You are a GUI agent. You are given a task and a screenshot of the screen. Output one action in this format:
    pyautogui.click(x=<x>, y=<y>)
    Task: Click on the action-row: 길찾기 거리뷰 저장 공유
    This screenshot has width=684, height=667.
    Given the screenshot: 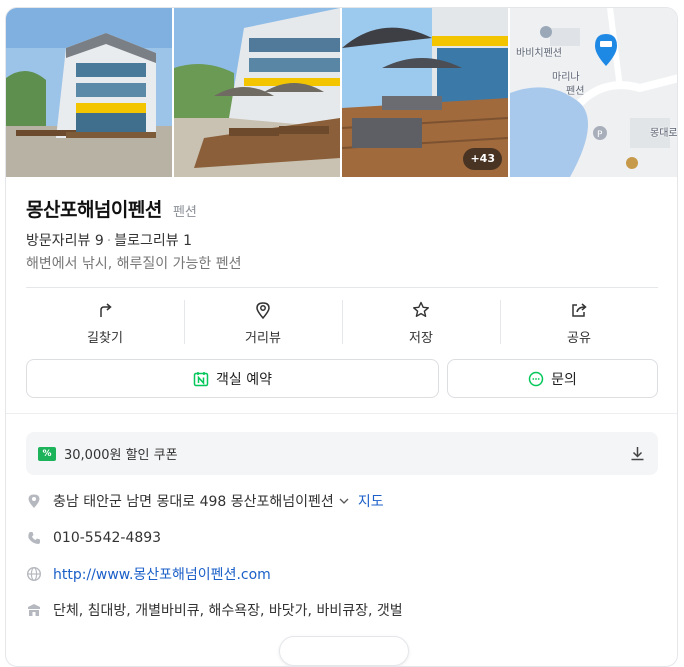 What is the action you would take?
    pyautogui.click(x=342, y=322)
    